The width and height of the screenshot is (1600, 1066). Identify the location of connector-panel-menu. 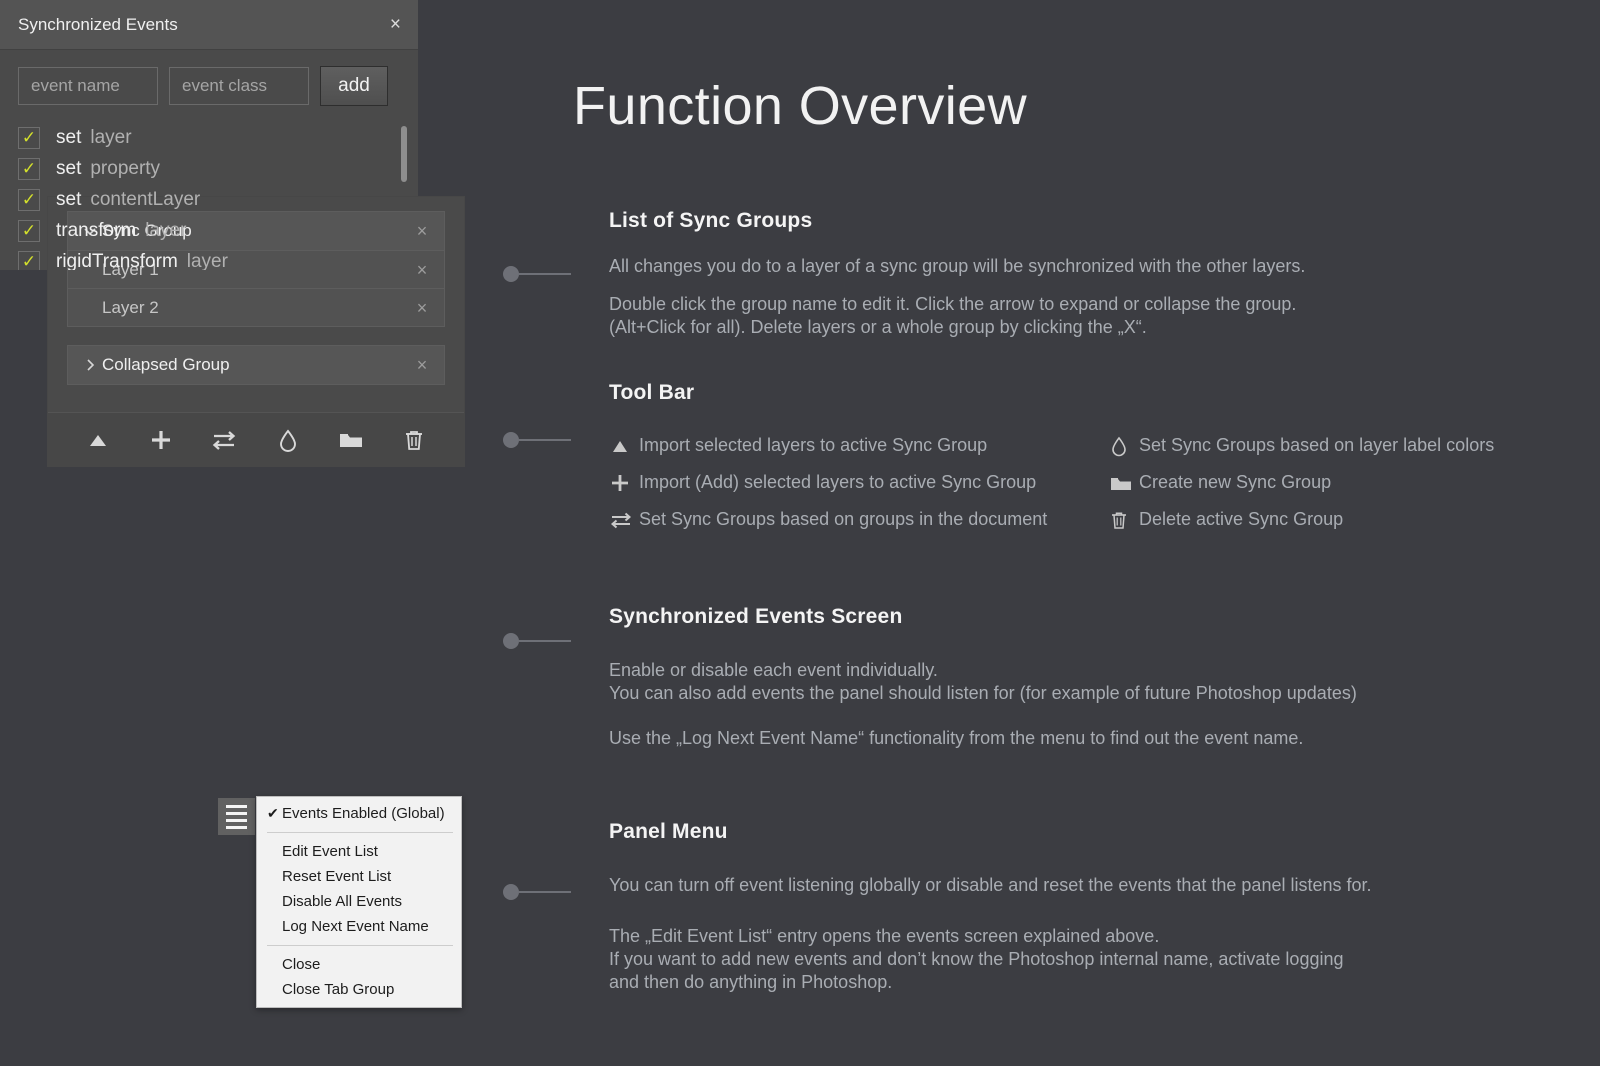
(537, 892).